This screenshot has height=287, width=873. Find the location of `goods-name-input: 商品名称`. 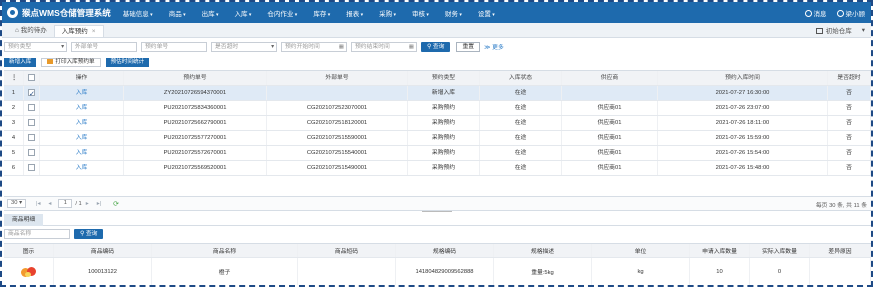

goods-name-input: 商品名称 is located at coordinates (37, 234).